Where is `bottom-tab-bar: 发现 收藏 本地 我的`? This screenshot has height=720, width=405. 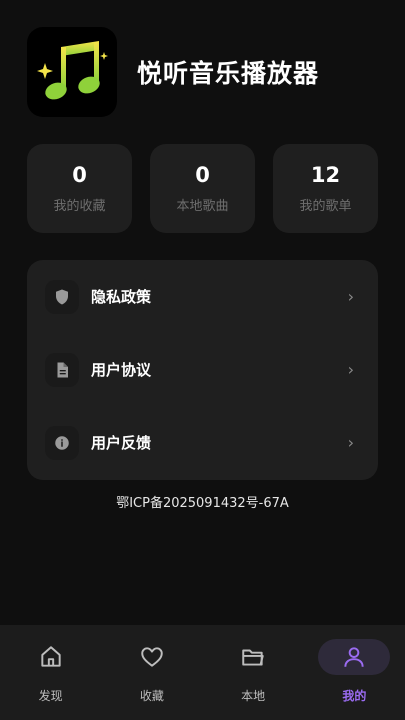 bottom-tab-bar: 发现 收藏 本地 我的 is located at coordinates (202, 672).